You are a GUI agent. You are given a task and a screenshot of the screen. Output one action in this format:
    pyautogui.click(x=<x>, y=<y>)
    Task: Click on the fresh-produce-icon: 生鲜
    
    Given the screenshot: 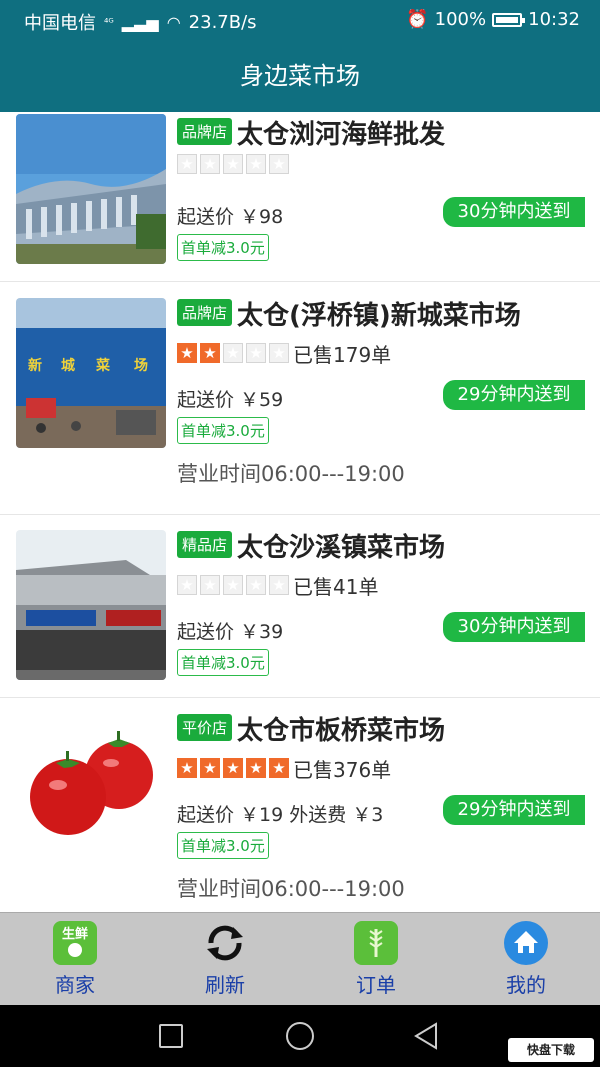 What is the action you would take?
    pyautogui.click(x=75, y=943)
    